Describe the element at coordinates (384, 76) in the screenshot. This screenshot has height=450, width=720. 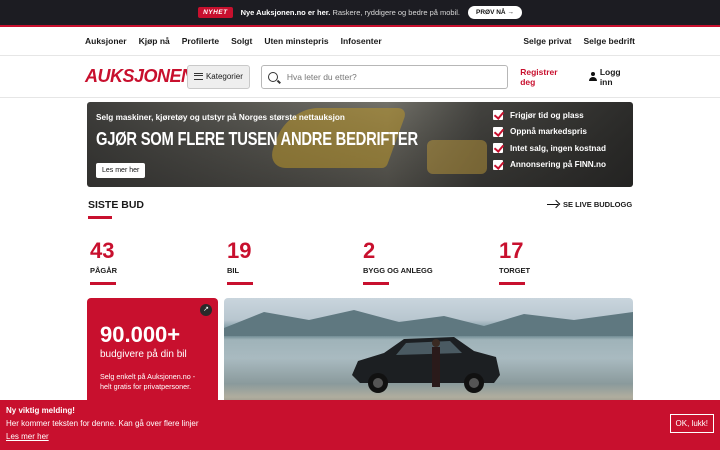
I see `search-input: Hva leter du etter?` at that location.